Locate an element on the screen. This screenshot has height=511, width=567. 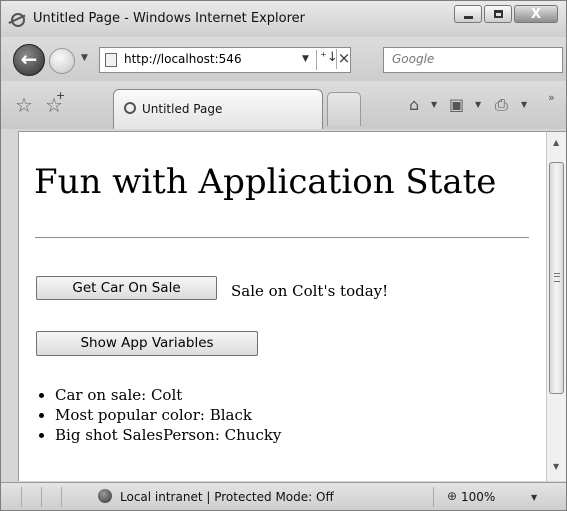
globe-zone-icon is located at coordinates (105, 496).